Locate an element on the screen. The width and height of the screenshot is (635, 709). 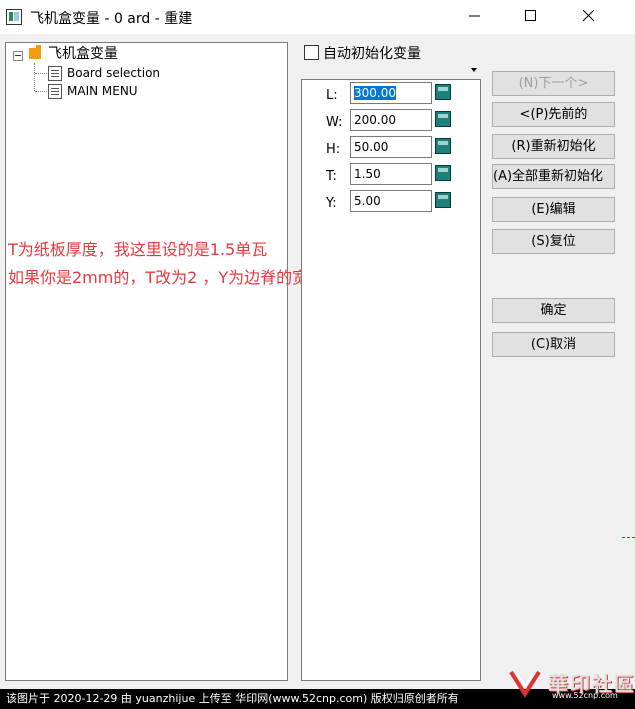
ok-button: 确定 is located at coordinates (553, 310).